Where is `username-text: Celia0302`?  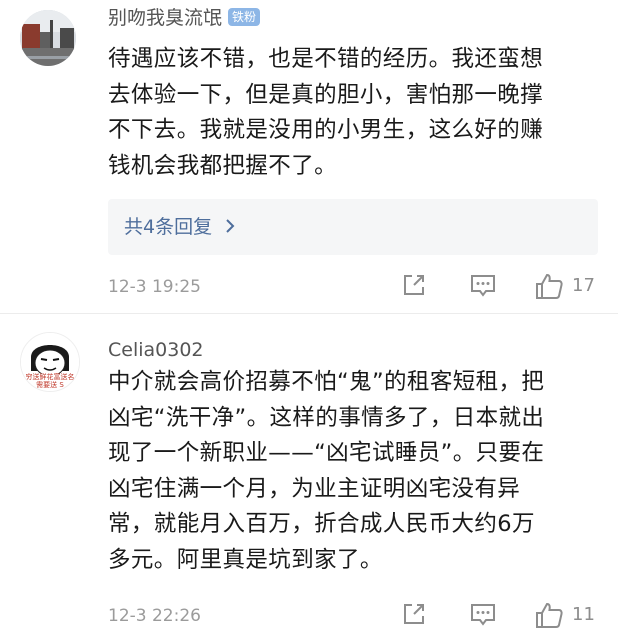 username-text: Celia0302 is located at coordinates (156, 350).